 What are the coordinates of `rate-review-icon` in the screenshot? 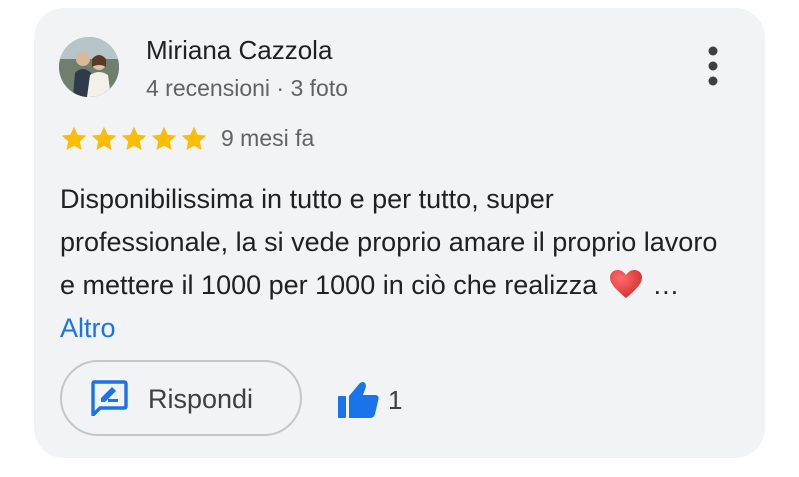 It's located at (109, 398).